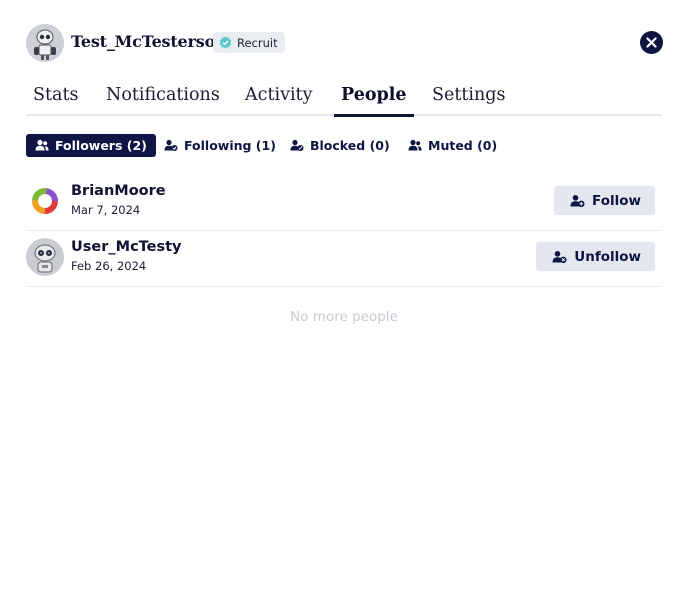 Image resolution: width=688 pixels, height=606 pixels. What do you see at coordinates (109, 266) in the screenshot?
I see `person-date: Feb 26, 2024` at bounding box center [109, 266].